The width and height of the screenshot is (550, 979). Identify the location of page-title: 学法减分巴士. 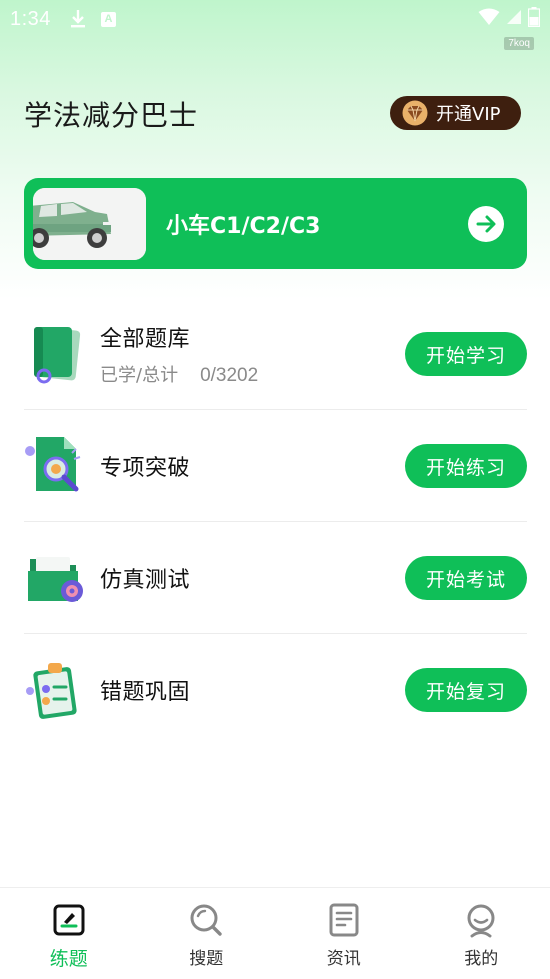
(111, 115).